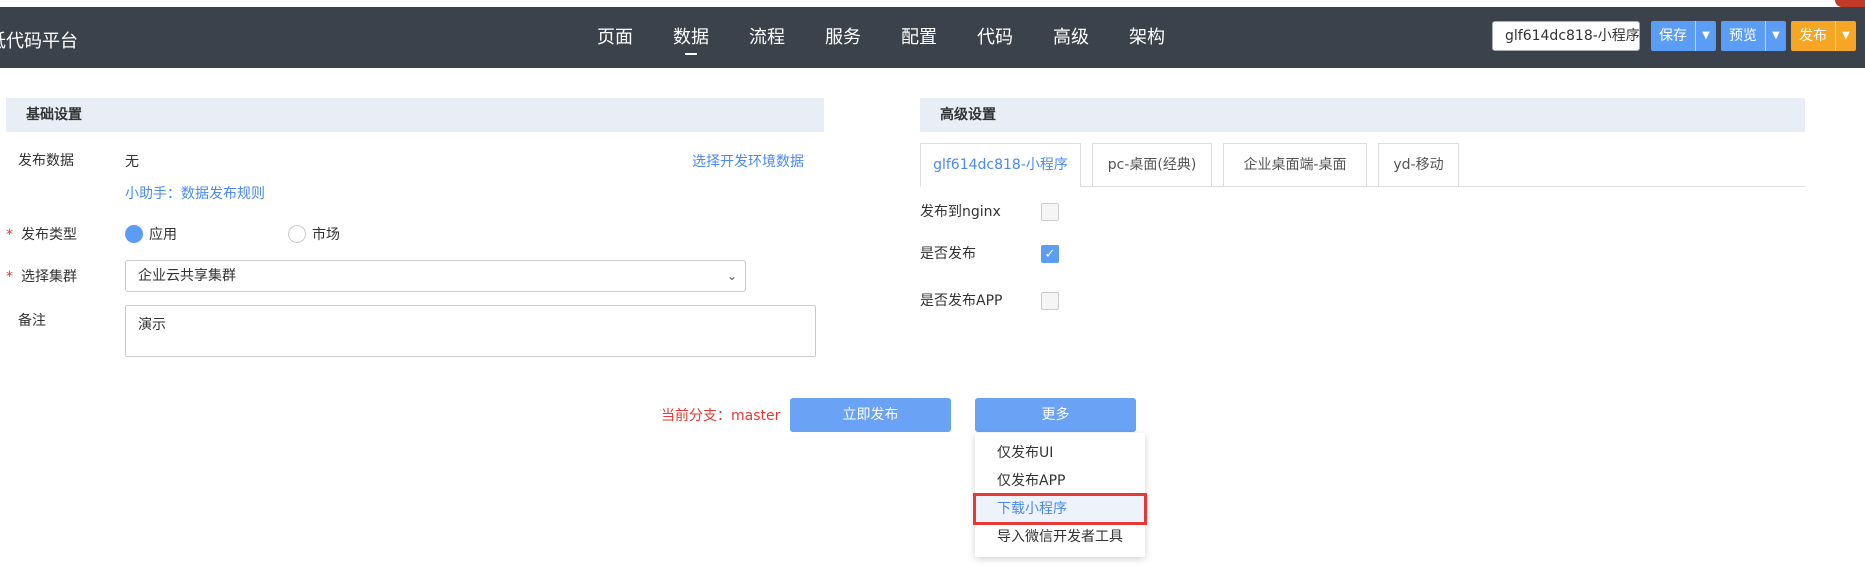 This screenshot has height=571, width=1865. Describe the element at coordinates (748, 161) in the screenshot. I see `choose-env-data-link: 选择开发环境数据` at that location.